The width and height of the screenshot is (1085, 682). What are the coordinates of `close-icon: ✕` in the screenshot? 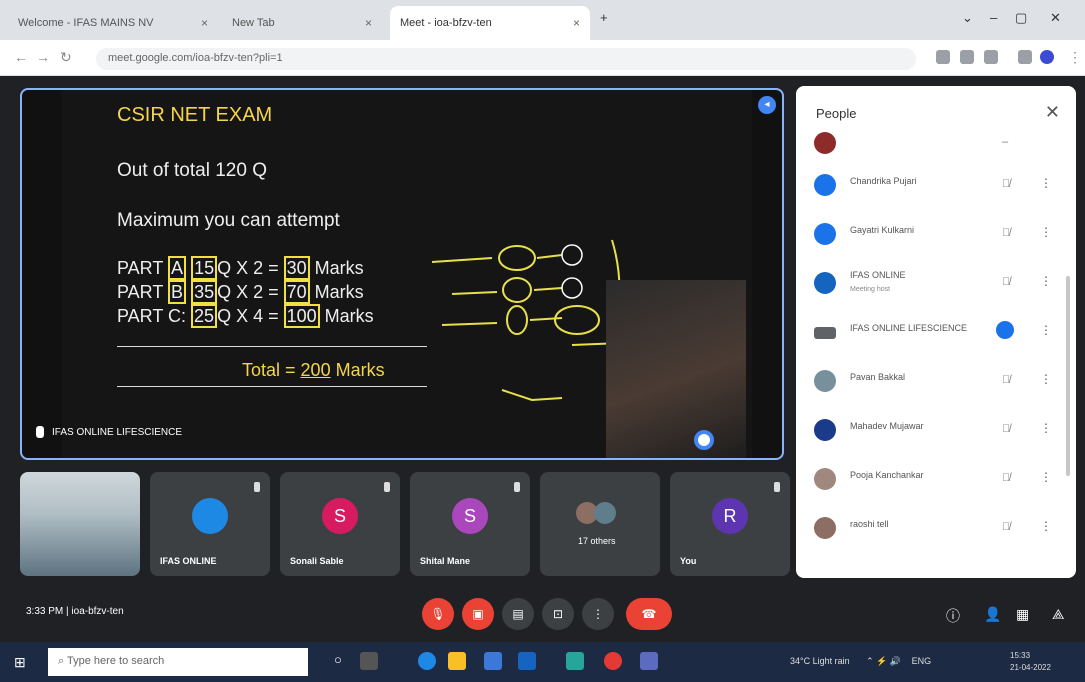 It's located at (1052, 112).